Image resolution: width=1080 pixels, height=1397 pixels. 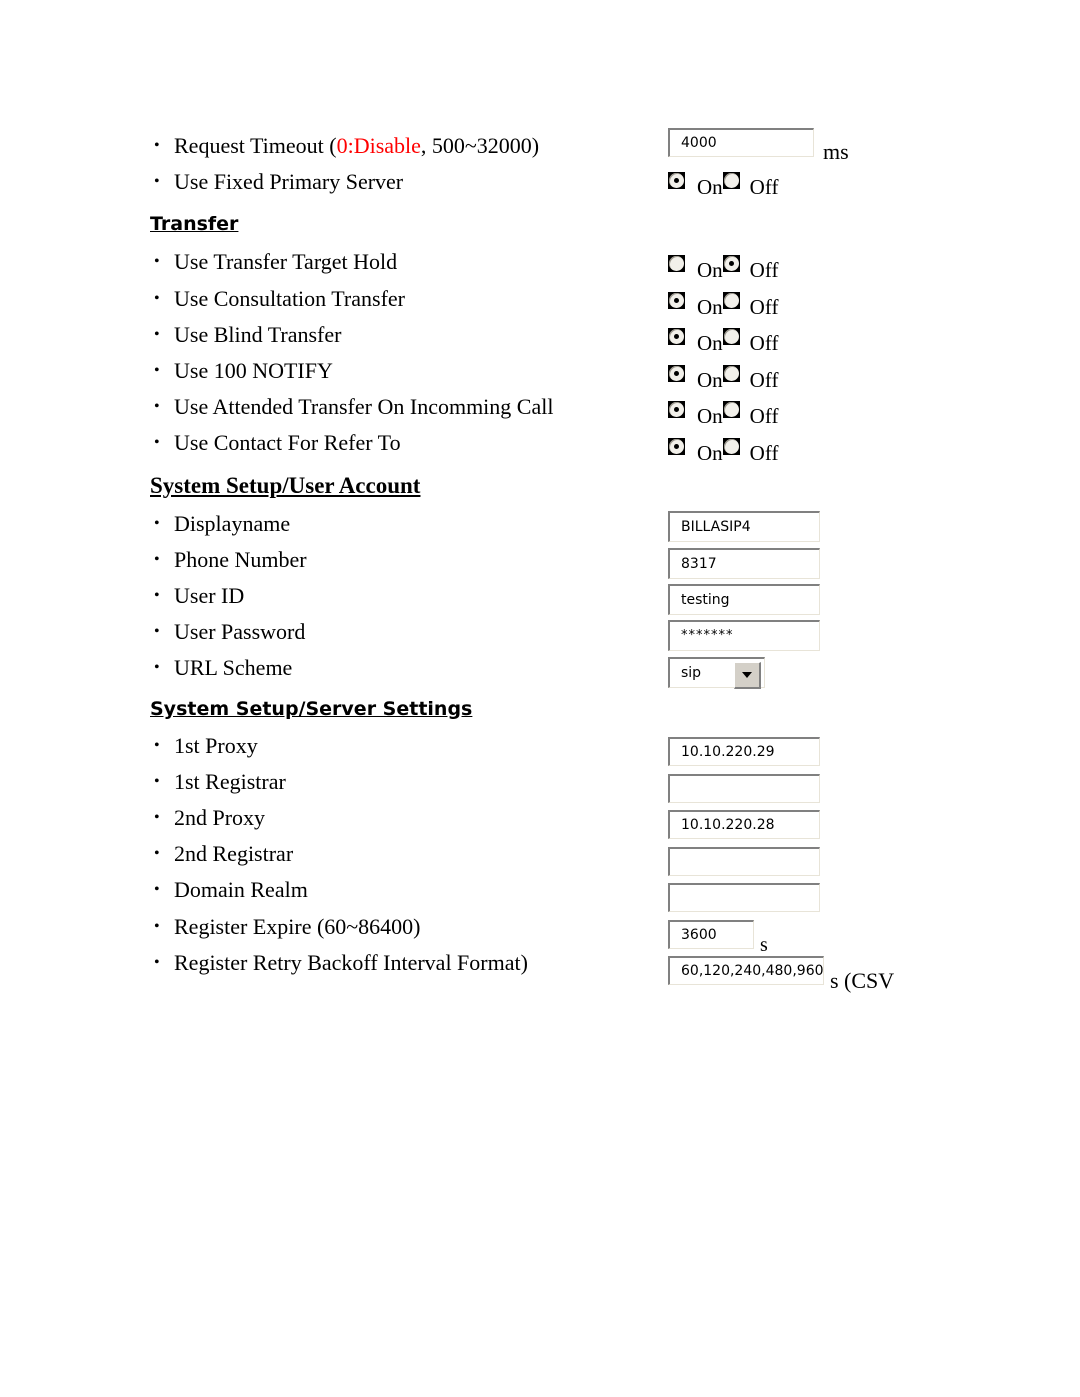 I want to click on radio-on-use-100-notify, so click(x=676, y=373).